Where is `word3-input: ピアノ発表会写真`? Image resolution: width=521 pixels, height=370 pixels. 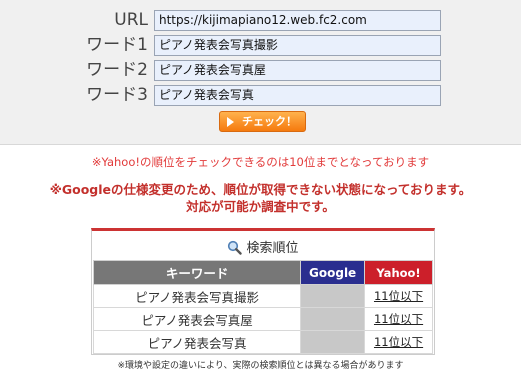
word3-input: ピアノ発表会写真 is located at coordinates (297, 95).